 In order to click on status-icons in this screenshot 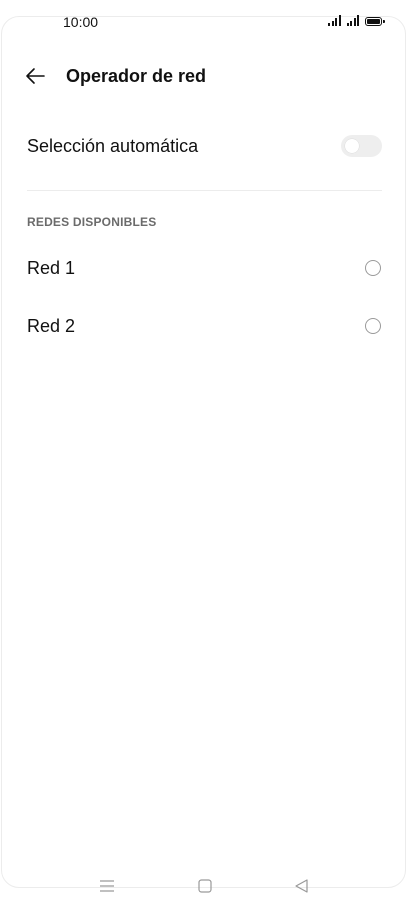, I will do `click(356, 20)`.